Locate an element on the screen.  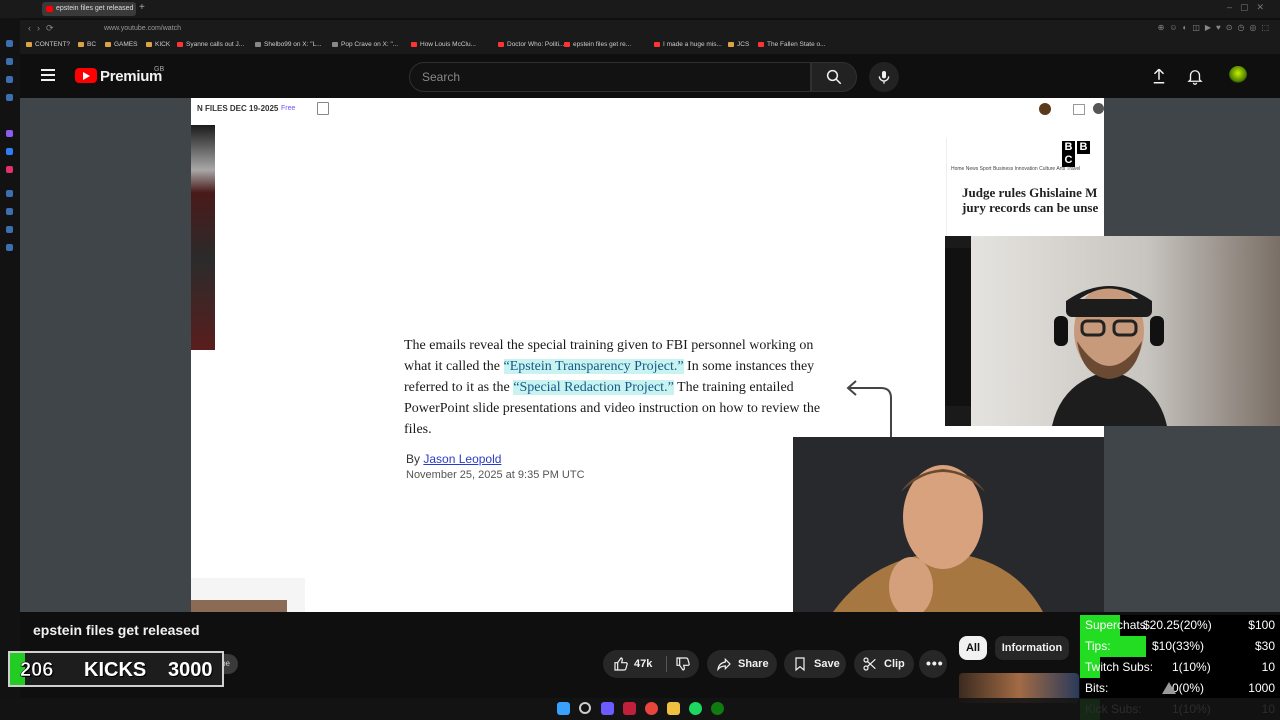
url-field: www.youtube.com/watch is located at coordinates (142, 28).